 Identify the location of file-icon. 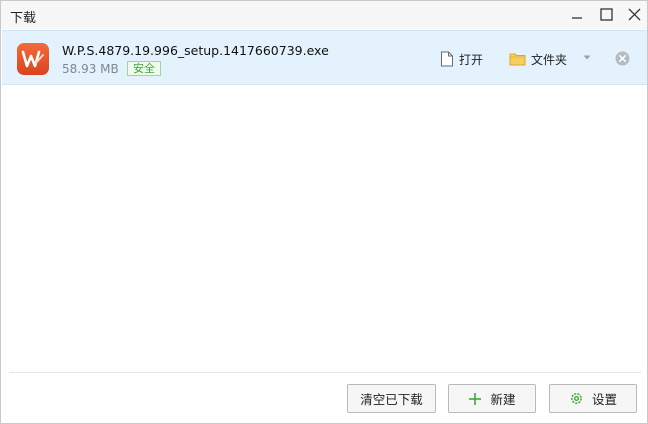
(447, 59).